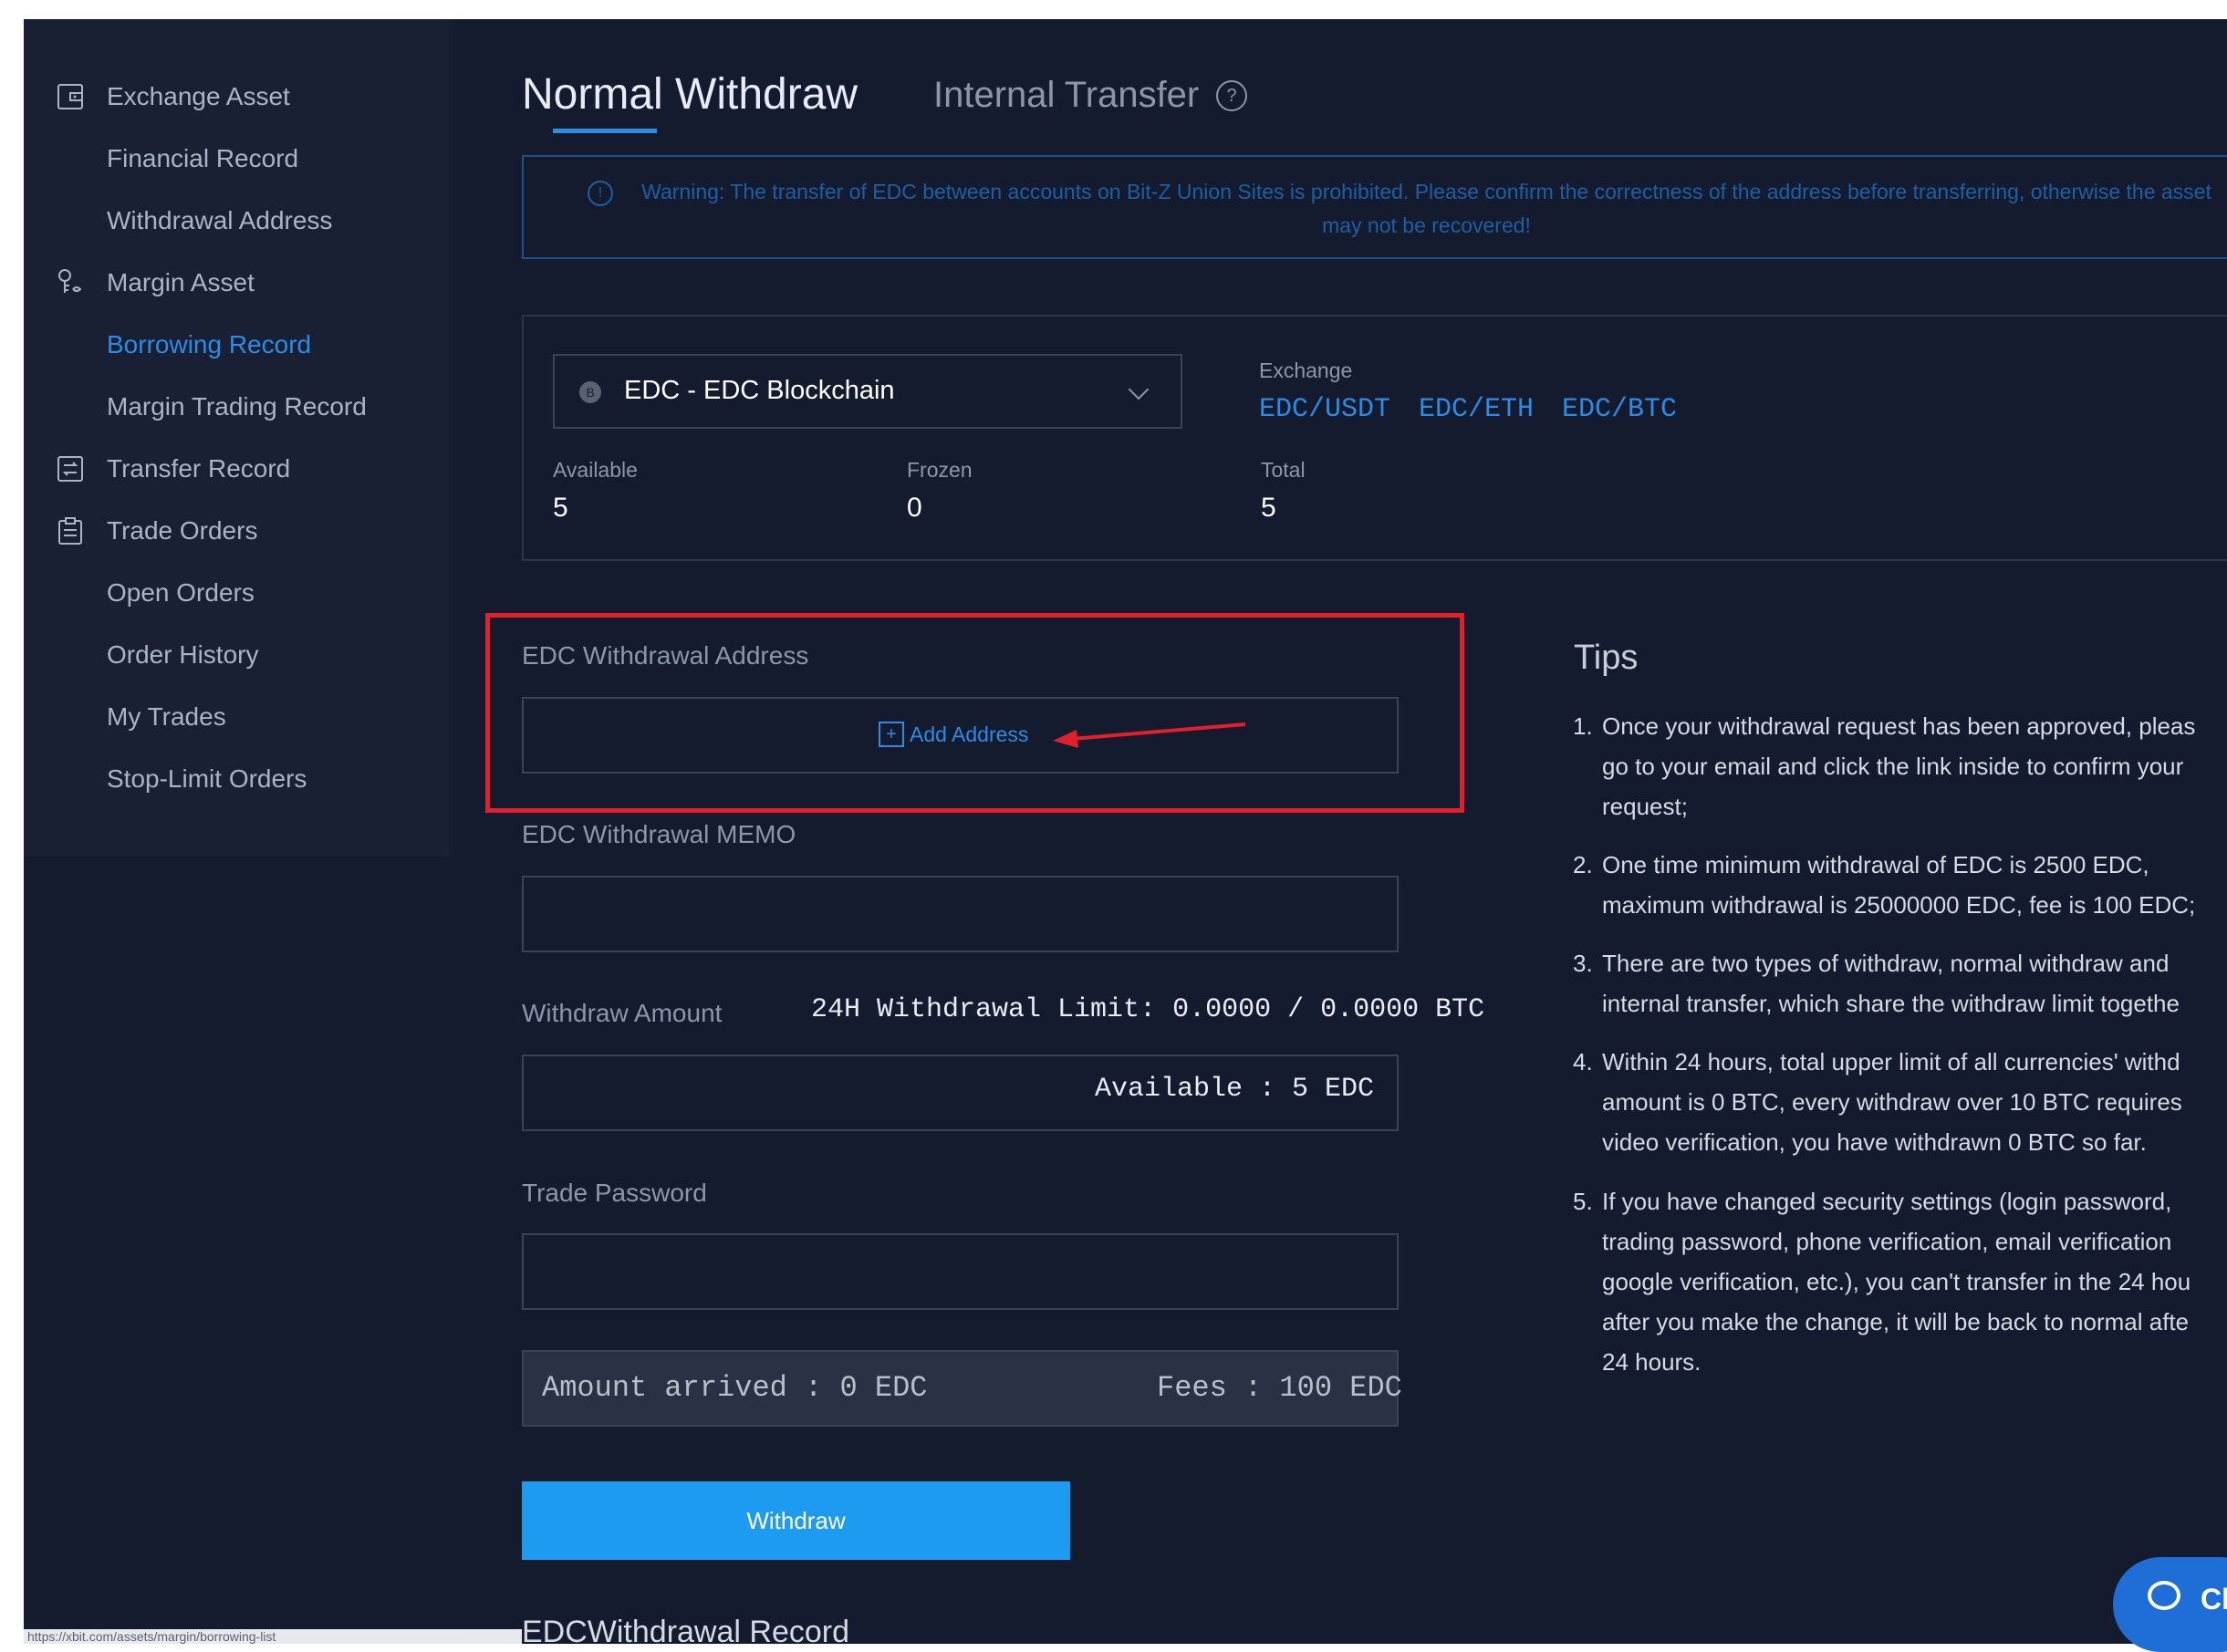 The width and height of the screenshot is (2227, 1652). I want to click on transfer-icon, so click(71, 468).